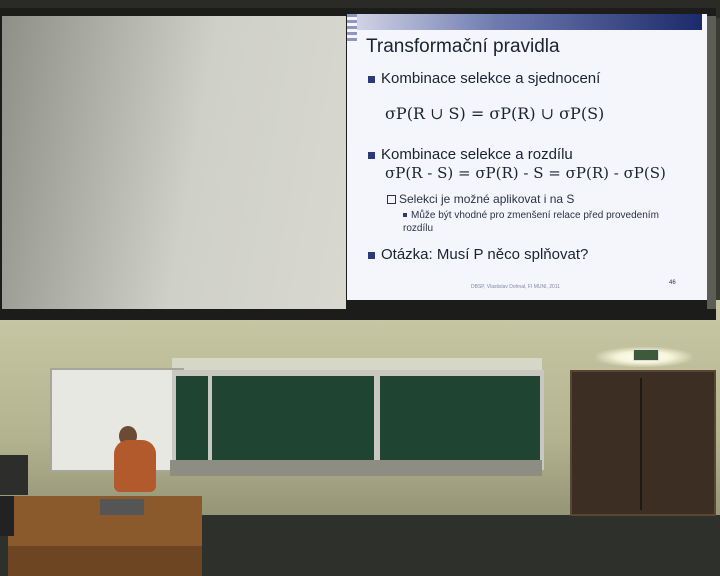  I want to click on slide-title: Transformační pravidla, so click(463, 46).